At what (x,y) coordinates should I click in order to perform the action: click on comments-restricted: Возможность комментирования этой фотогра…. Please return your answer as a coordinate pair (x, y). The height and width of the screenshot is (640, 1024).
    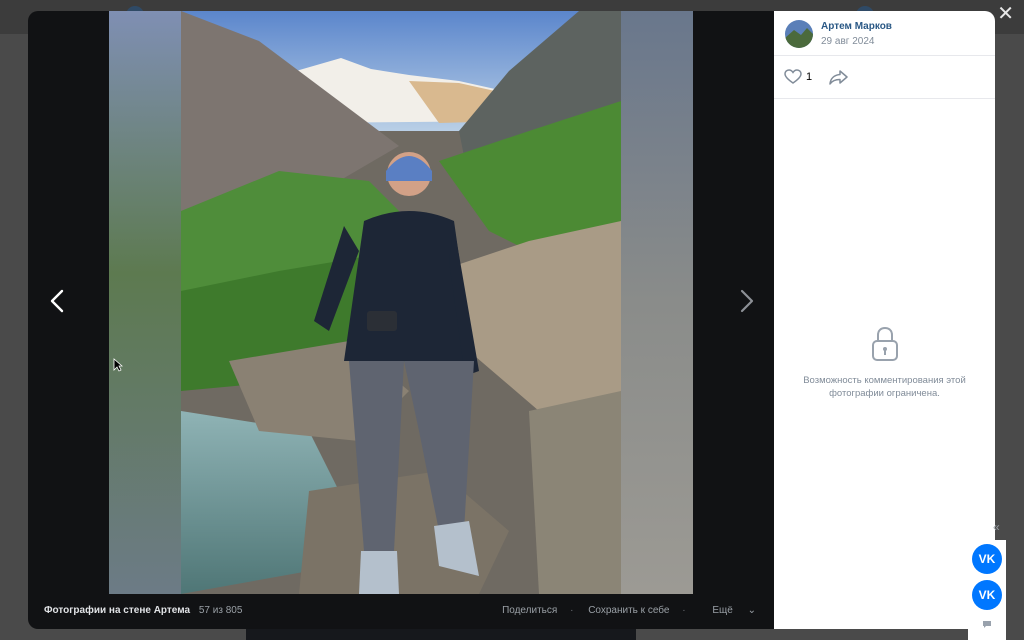
    Looking at the image, I should click on (884, 362).